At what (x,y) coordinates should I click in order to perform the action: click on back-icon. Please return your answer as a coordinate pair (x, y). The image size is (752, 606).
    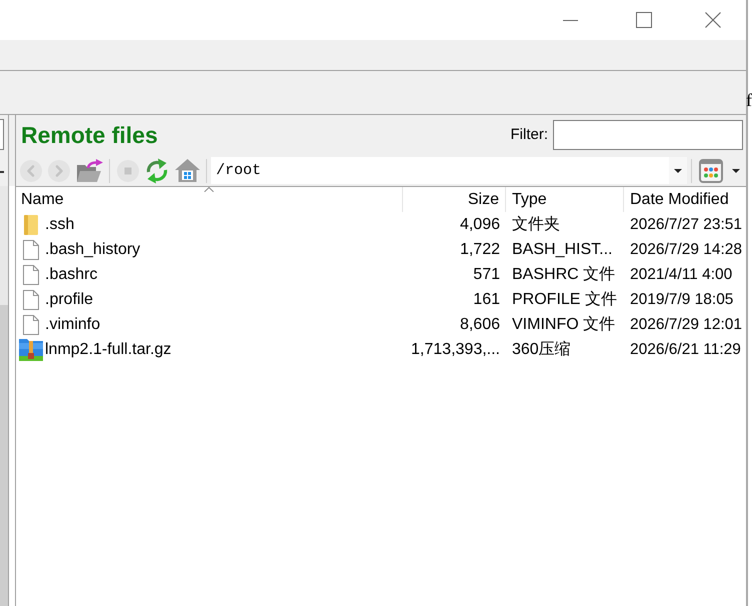
    Looking at the image, I should click on (31, 171).